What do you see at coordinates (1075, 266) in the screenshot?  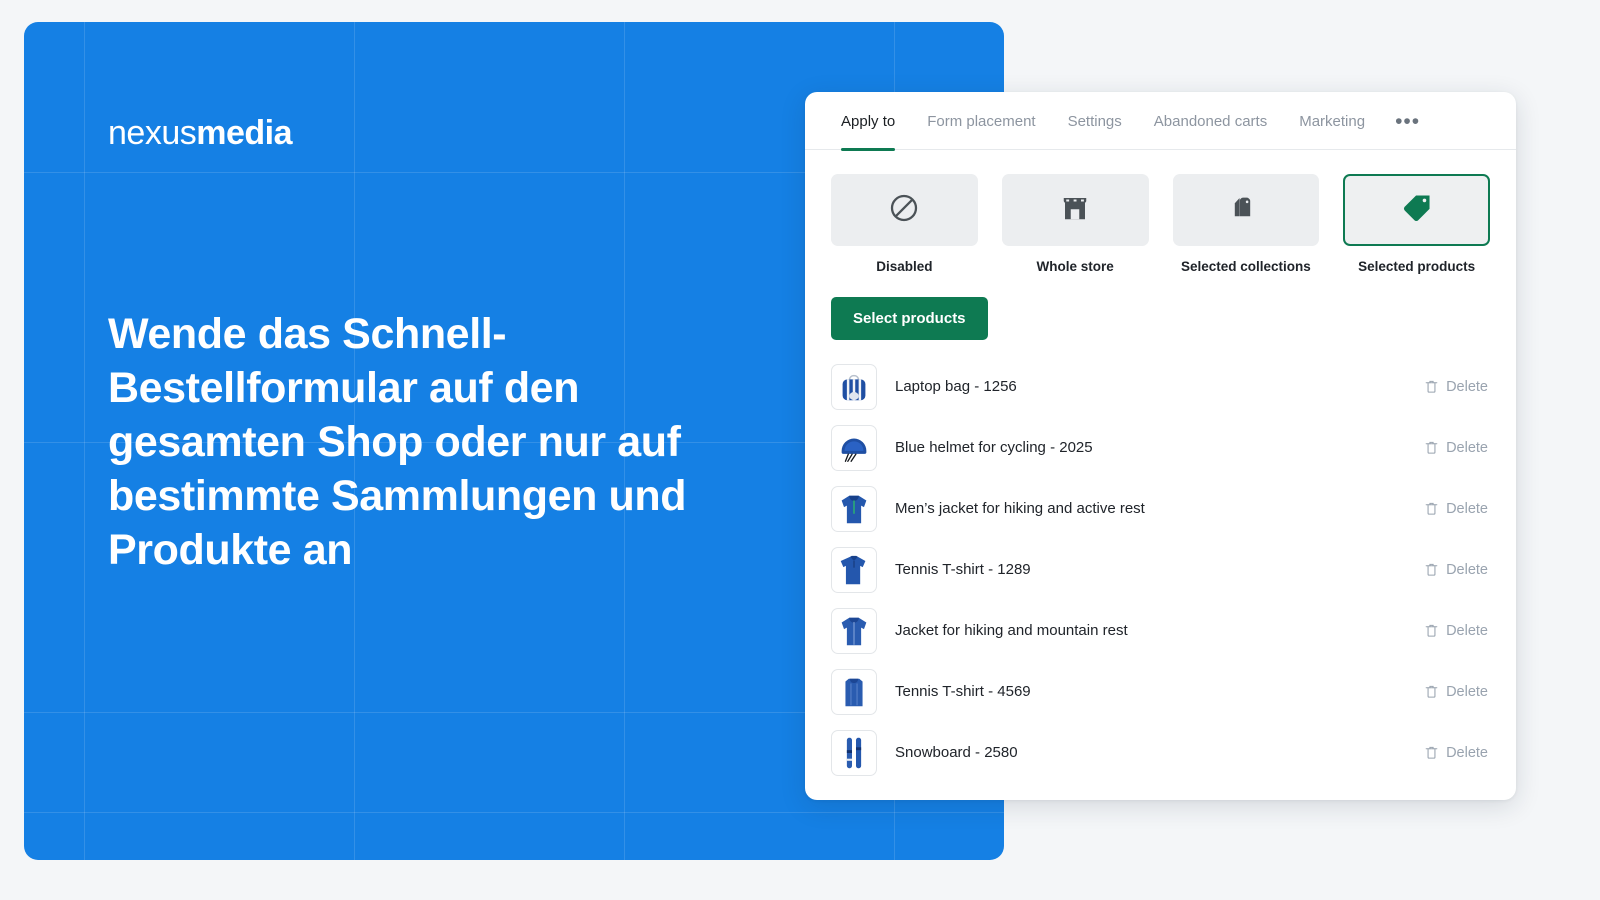 I see `option-label: Whole store` at bounding box center [1075, 266].